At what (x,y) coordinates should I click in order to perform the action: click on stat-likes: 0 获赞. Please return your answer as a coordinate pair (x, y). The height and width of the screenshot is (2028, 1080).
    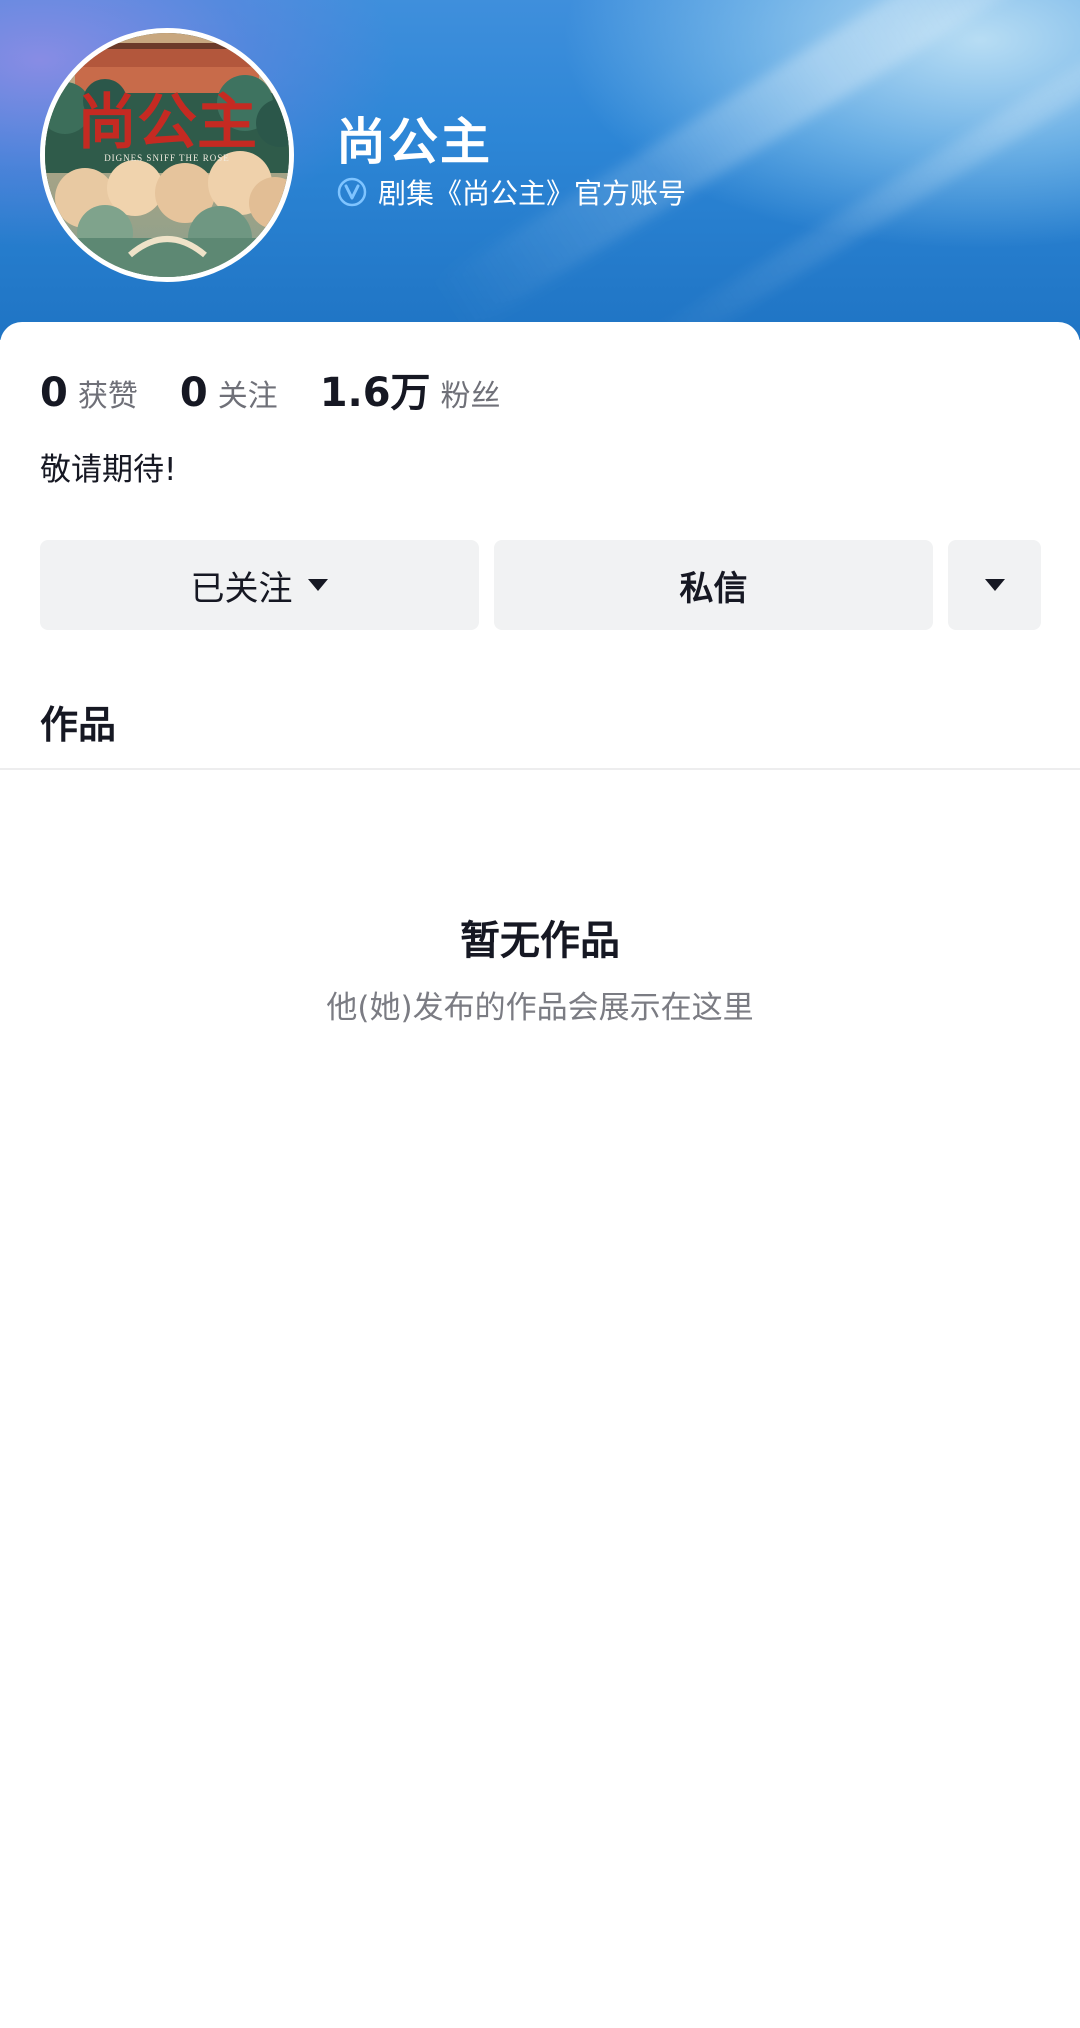
    Looking at the image, I should click on (89, 393).